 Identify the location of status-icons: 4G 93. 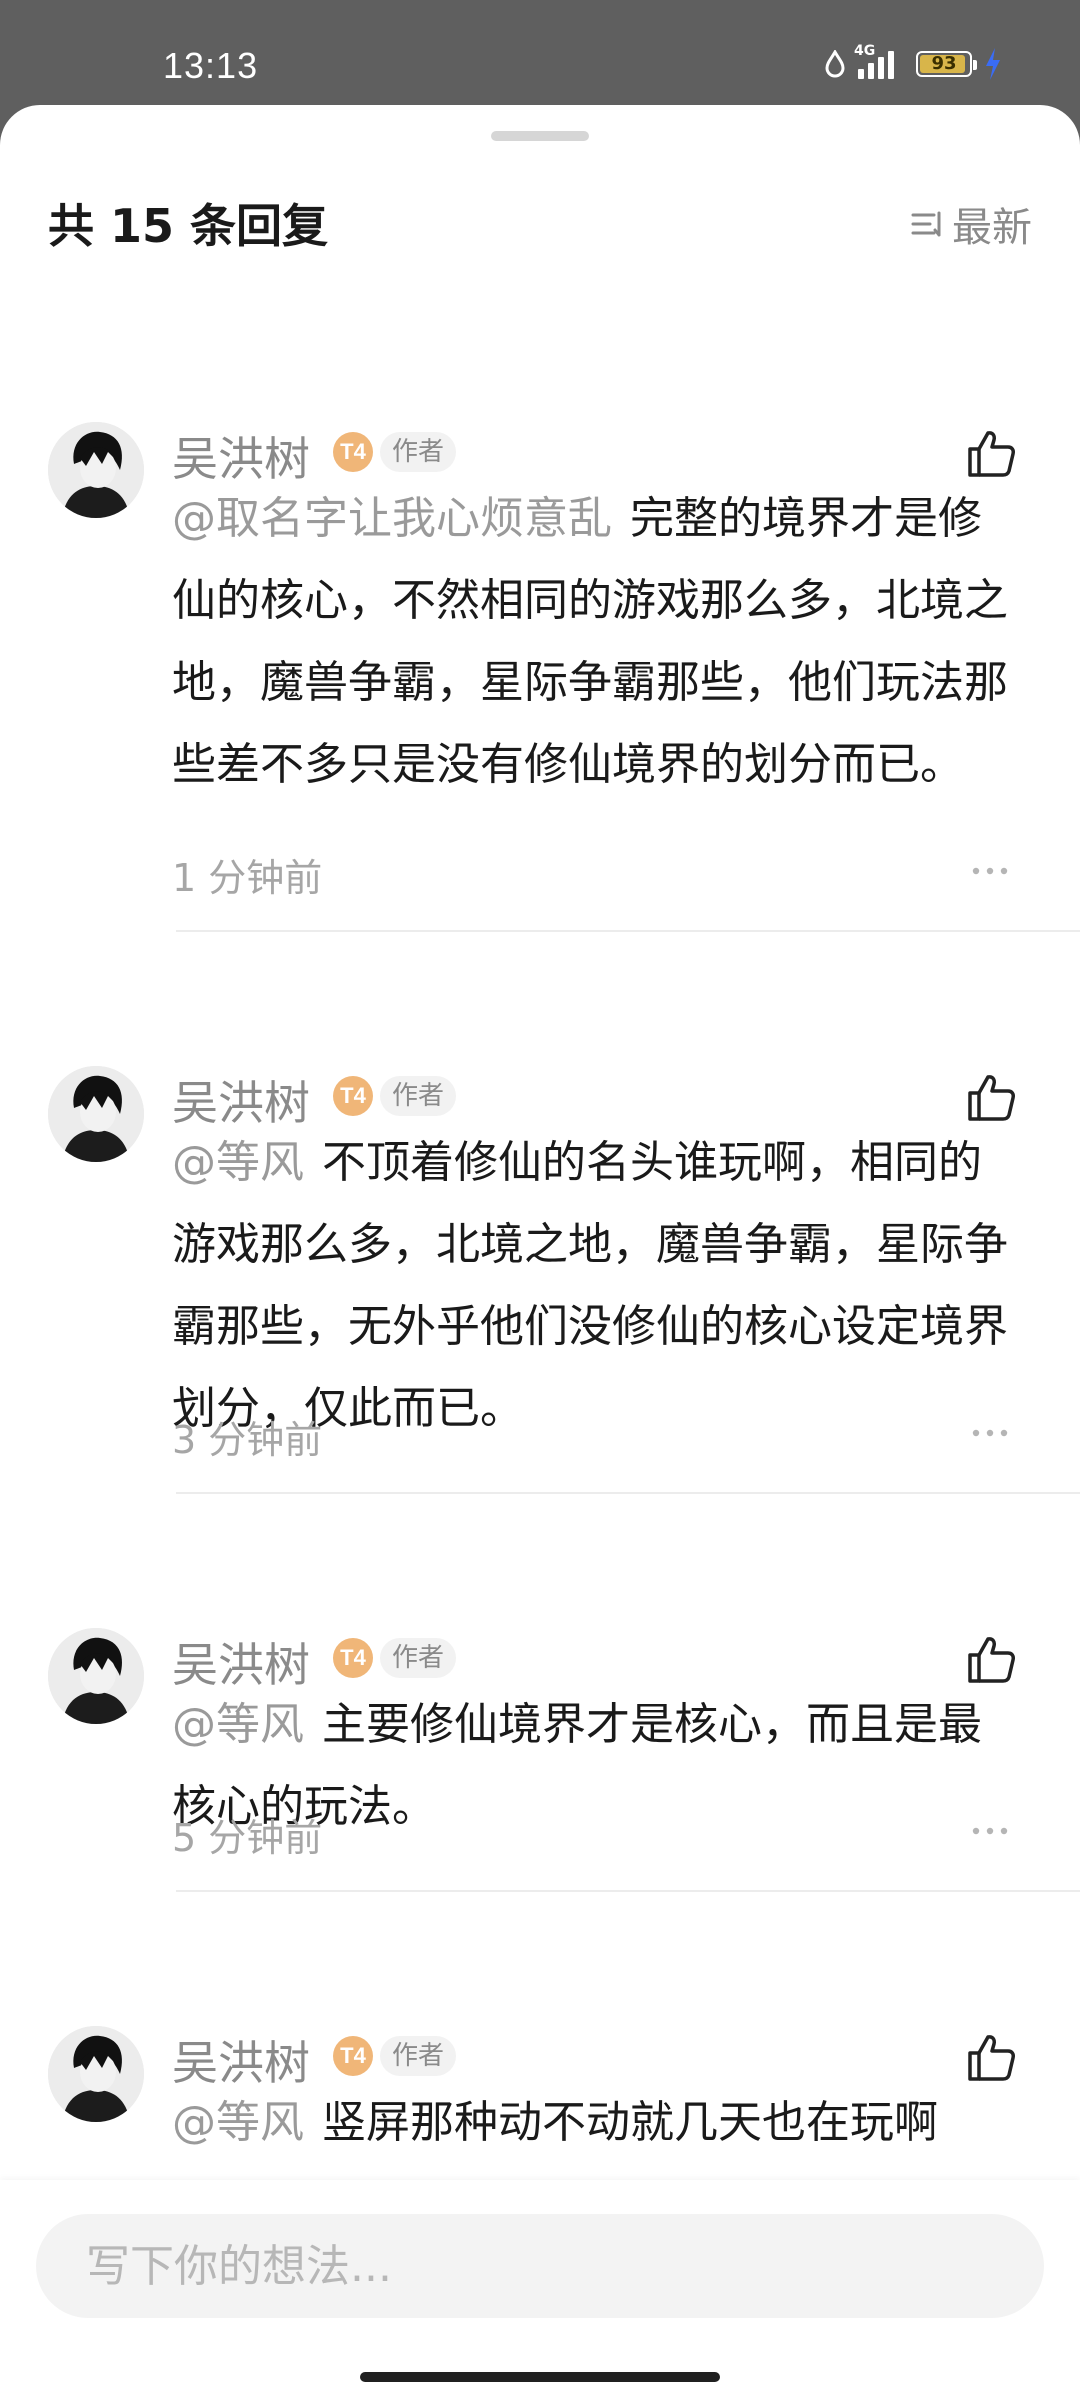
(913, 61).